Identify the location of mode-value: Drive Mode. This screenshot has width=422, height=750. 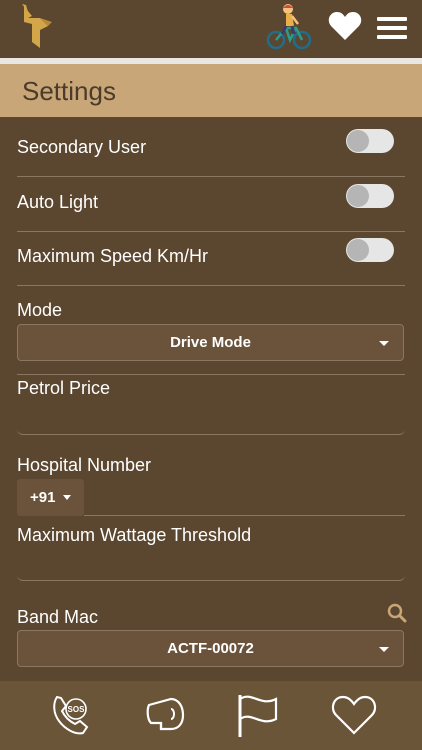
(210, 342).